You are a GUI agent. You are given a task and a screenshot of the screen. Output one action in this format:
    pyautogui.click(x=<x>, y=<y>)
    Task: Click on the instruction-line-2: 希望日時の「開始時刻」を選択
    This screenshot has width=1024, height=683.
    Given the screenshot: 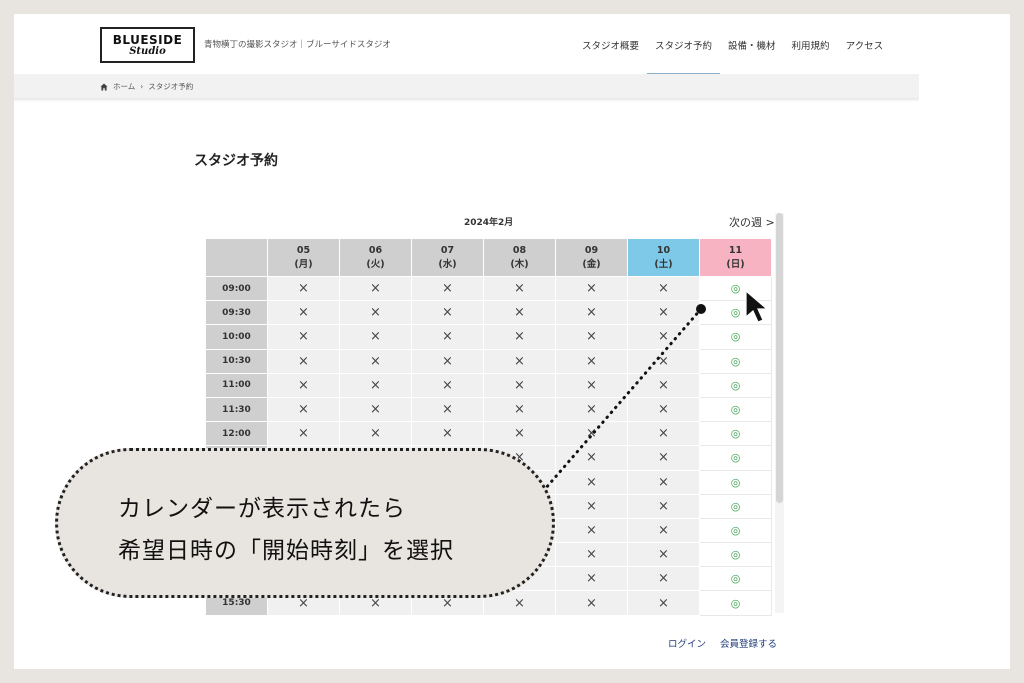 What is the action you would take?
    pyautogui.click(x=286, y=551)
    